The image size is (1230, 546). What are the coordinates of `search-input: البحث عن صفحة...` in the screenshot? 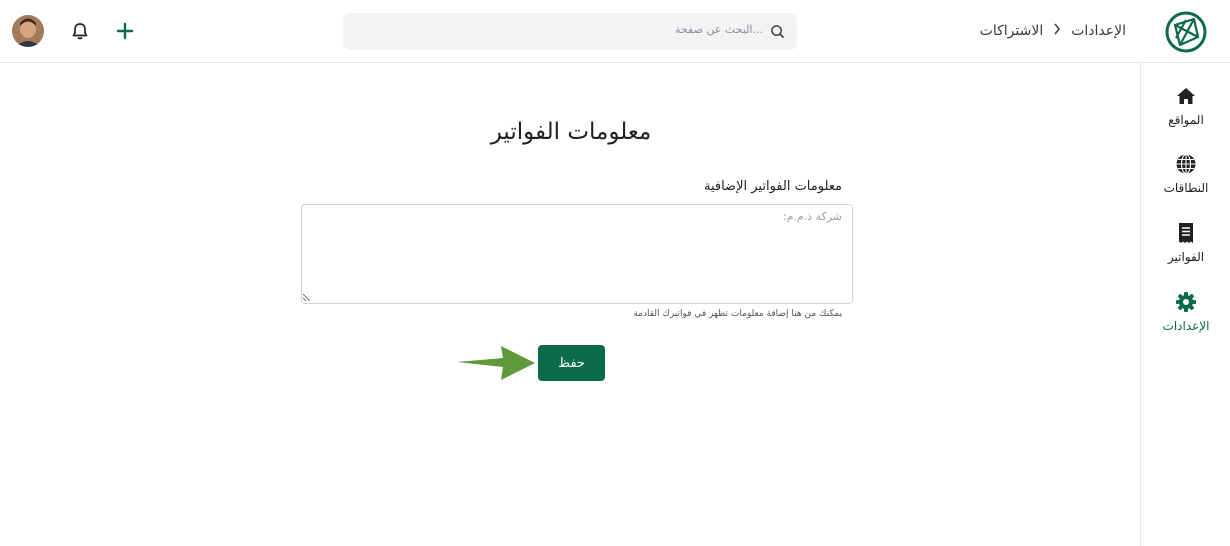 It's located at (570, 31).